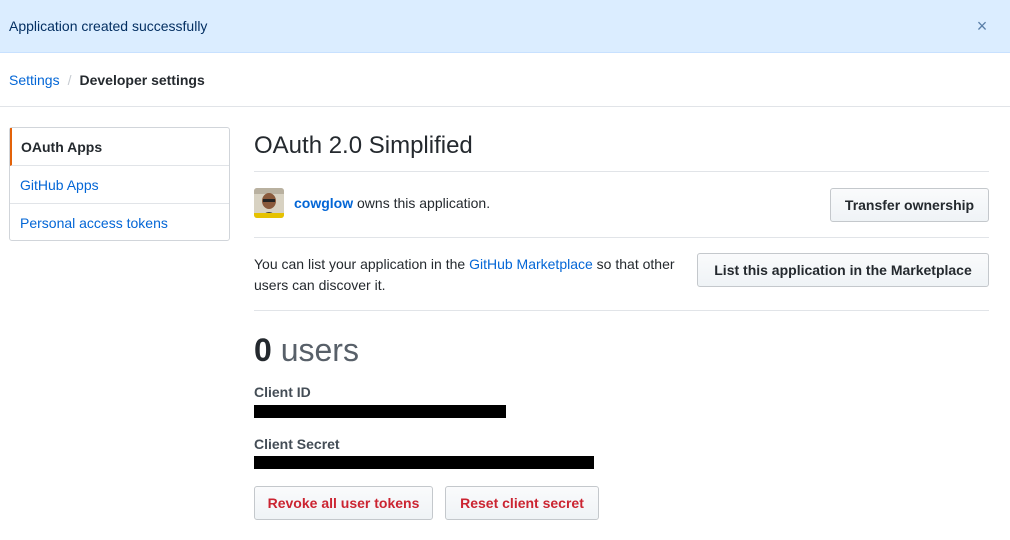  I want to click on owner-row: cowglow owns this application., so click(372, 203).